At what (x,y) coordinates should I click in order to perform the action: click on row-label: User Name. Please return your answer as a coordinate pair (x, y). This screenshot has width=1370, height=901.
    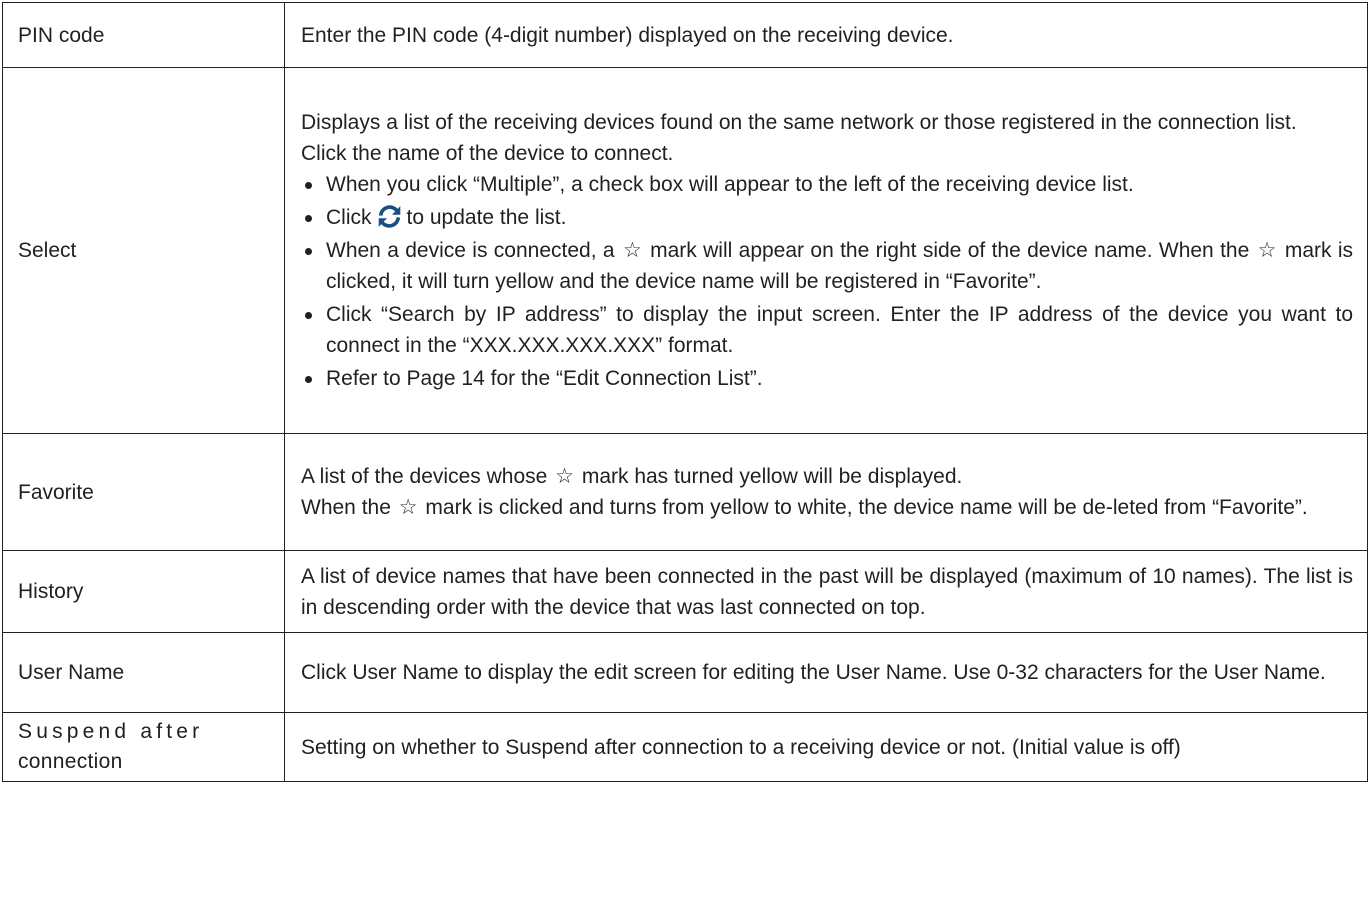
    Looking at the image, I should click on (143, 672).